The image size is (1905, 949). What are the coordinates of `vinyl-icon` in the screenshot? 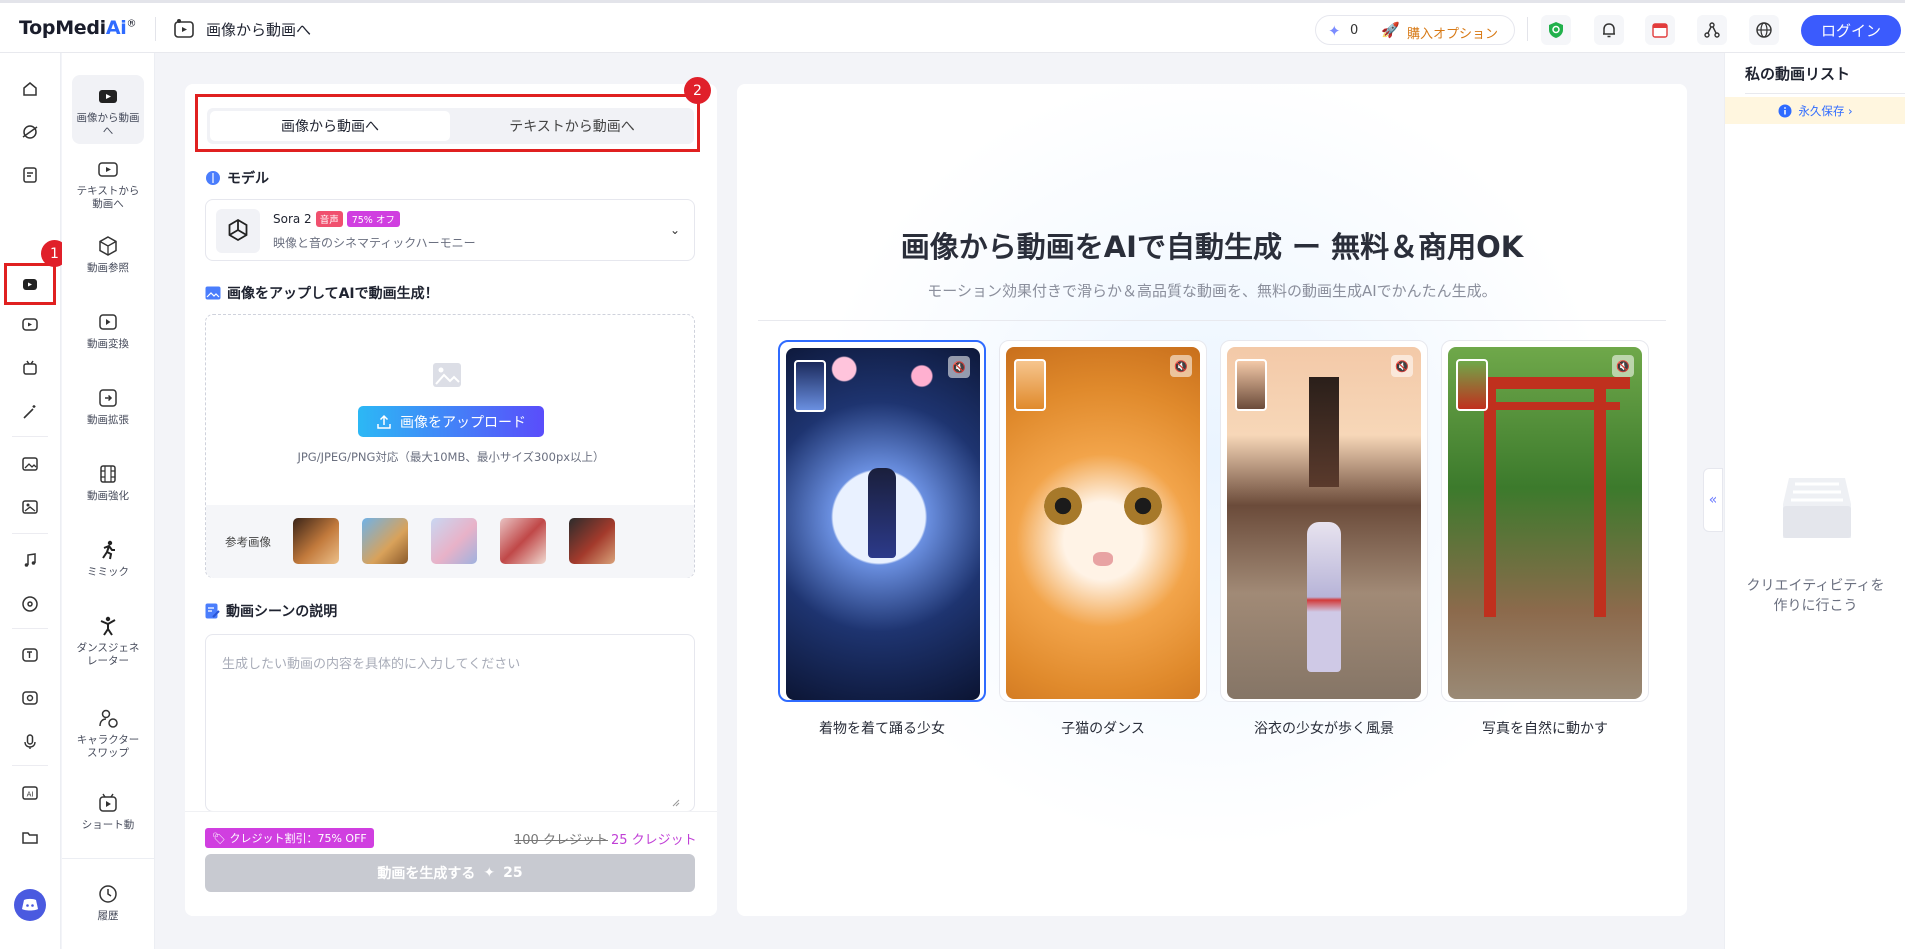 It's located at (30, 604).